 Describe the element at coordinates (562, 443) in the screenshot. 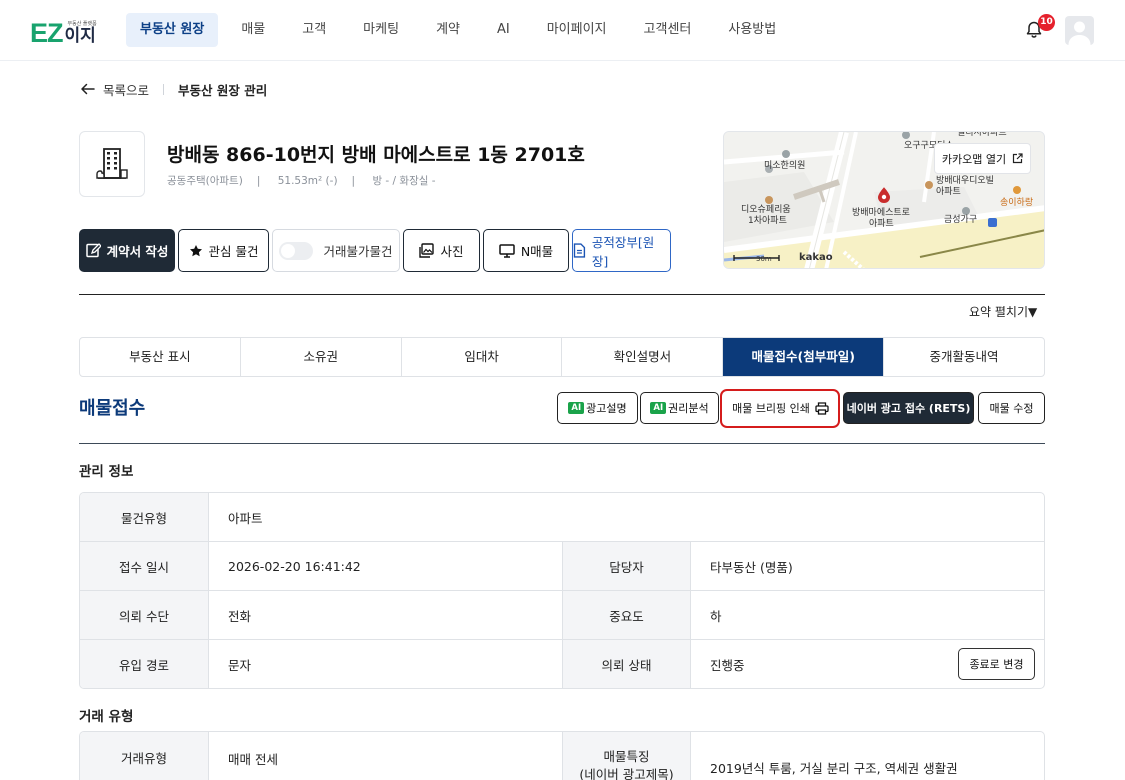

I see `section-underline` at that location.